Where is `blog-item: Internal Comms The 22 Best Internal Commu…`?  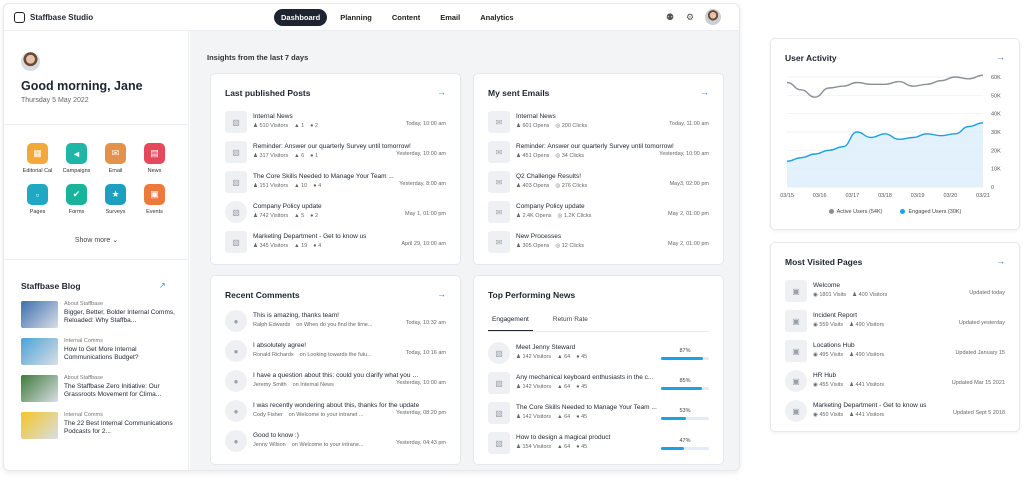
blog-item: Internal Comms The 22 Best Internal Commu… is located at coordinates (101, 430).